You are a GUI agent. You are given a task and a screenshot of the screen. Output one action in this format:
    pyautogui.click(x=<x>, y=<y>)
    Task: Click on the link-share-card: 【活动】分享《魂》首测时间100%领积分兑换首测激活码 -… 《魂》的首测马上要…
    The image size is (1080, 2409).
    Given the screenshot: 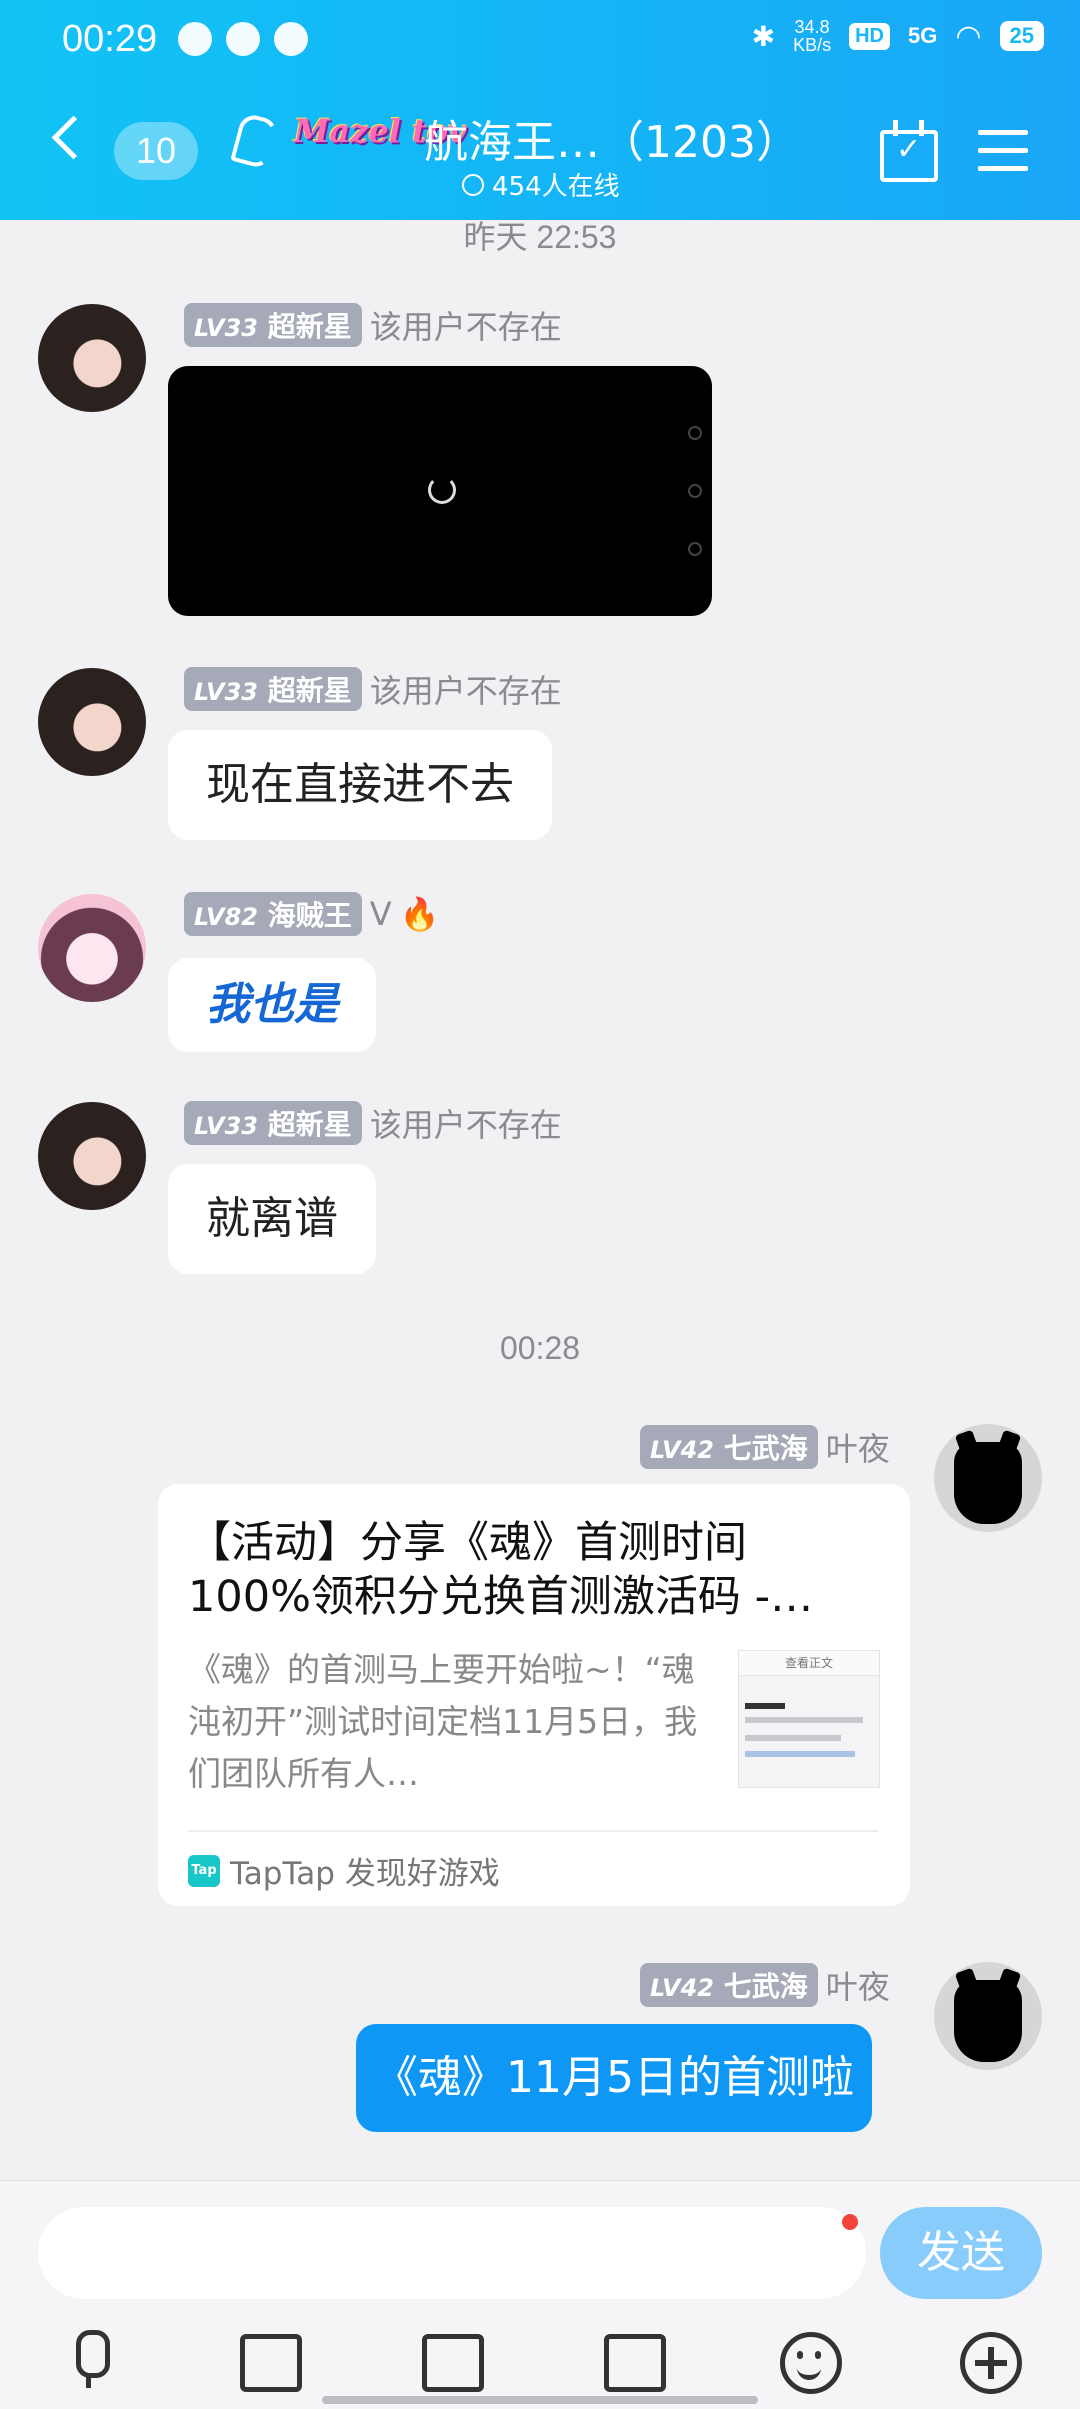 What is the action you would take?
    pyautogui.click(x=534, y=1695)
    